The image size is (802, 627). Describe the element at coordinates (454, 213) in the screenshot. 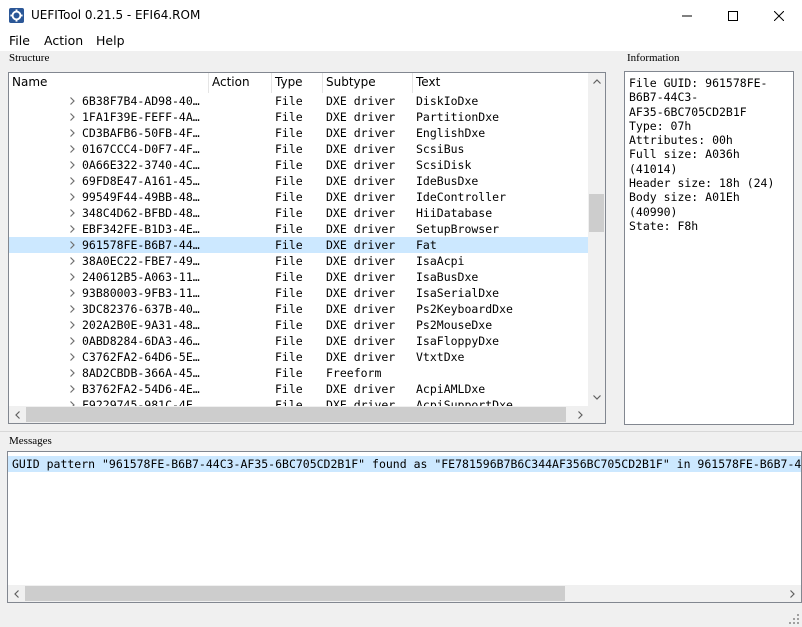

I see `cell-text: HiiDatabase` at that location.